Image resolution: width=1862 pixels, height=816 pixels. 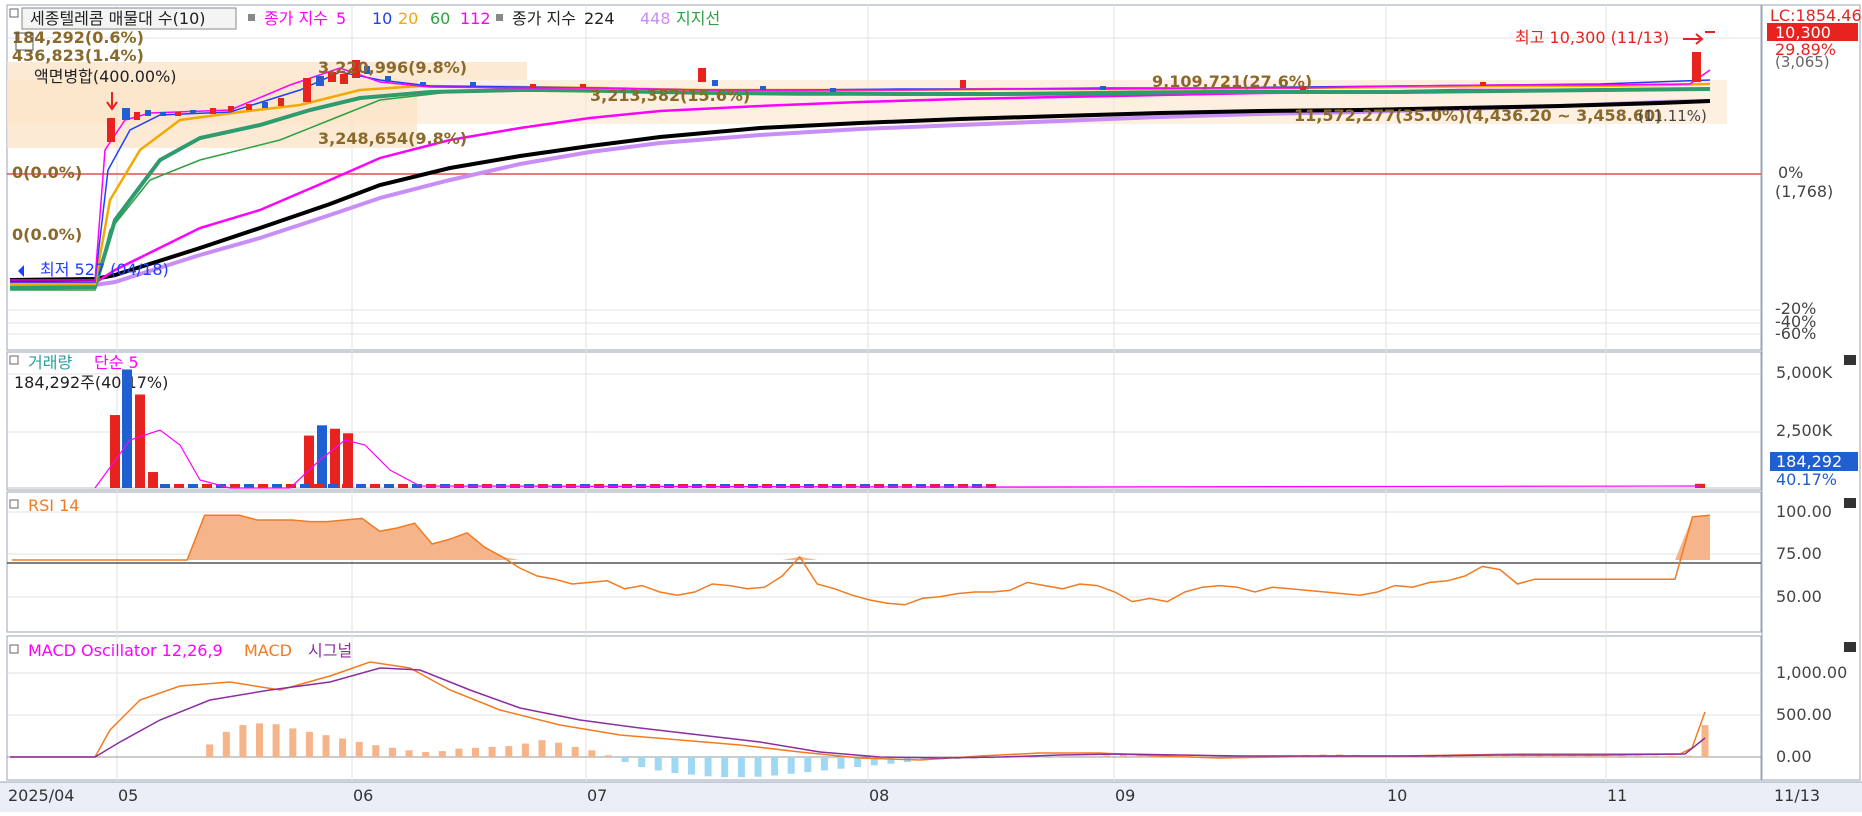 What do you see at coordinates (1790, 172) in the screenshot?
I see `price-tick-0: 0%` at bounding box center [1790, 172].